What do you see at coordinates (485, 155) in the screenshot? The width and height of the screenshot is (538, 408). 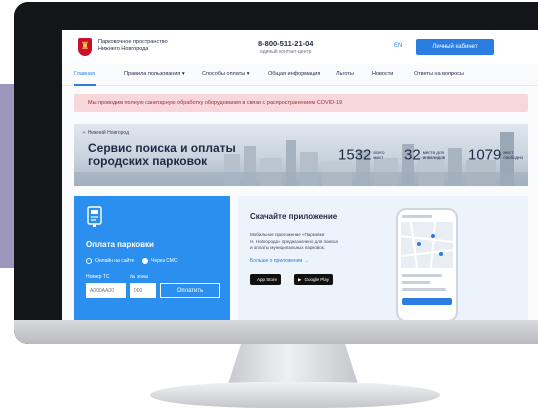 I see `stat-free-value: 1079` at bounding box center [485, 155].